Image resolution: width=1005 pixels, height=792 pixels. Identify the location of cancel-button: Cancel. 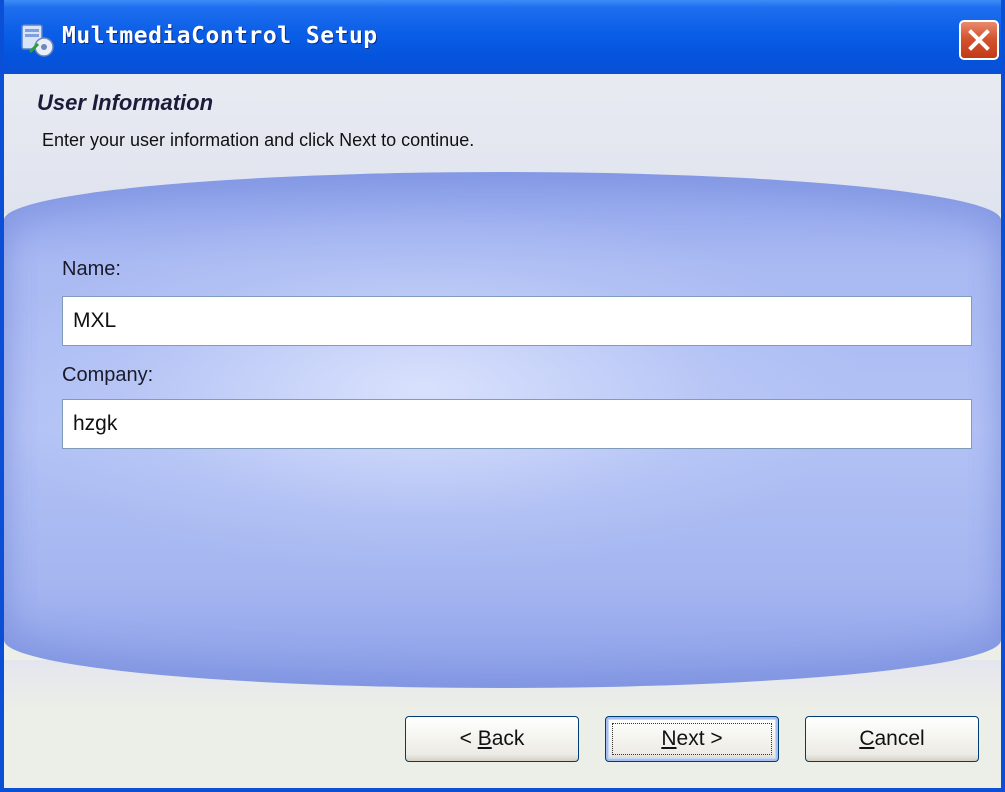
(892, 739).